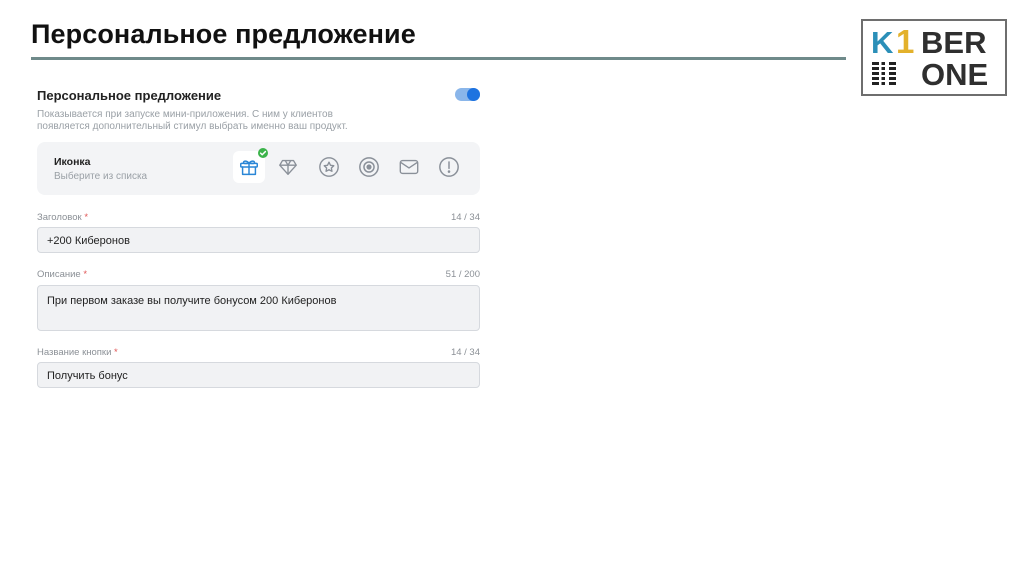 The image size is (1024, 574). I want to click on target-icon, so click(369, 167).